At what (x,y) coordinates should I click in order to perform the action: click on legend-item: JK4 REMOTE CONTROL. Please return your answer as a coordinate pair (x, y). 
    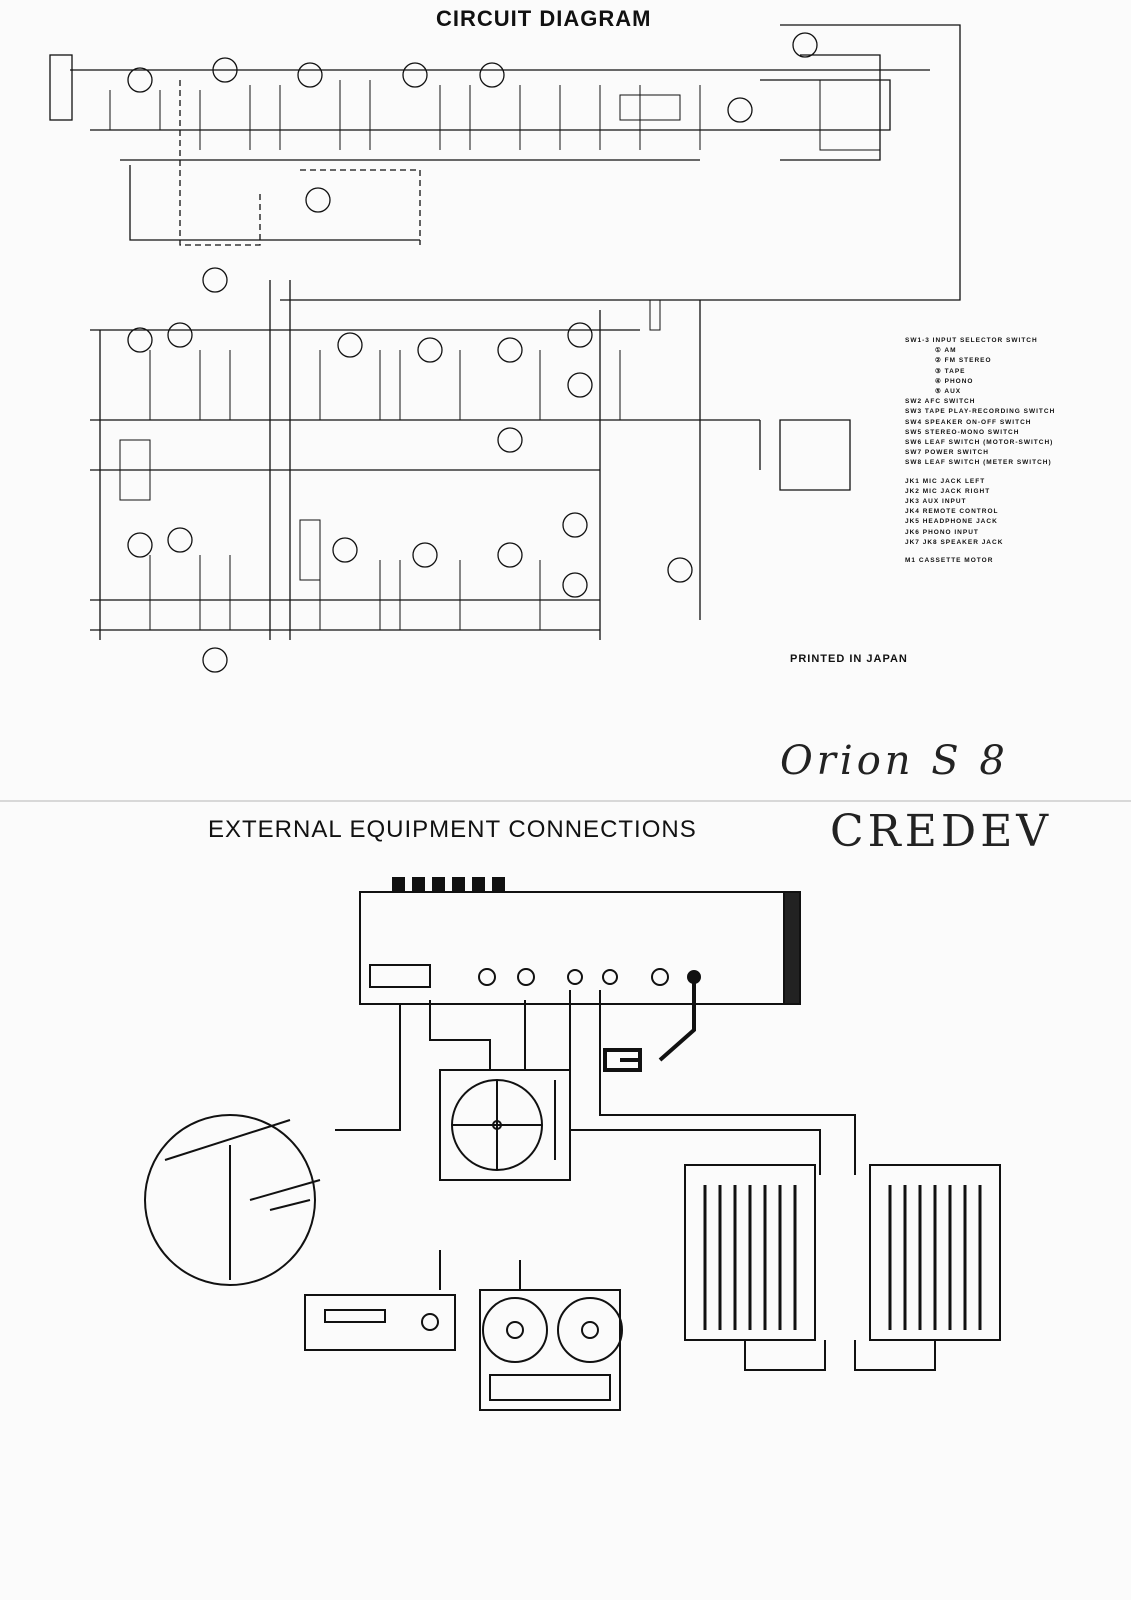
    Looking at the image, I should click on (952, 512).